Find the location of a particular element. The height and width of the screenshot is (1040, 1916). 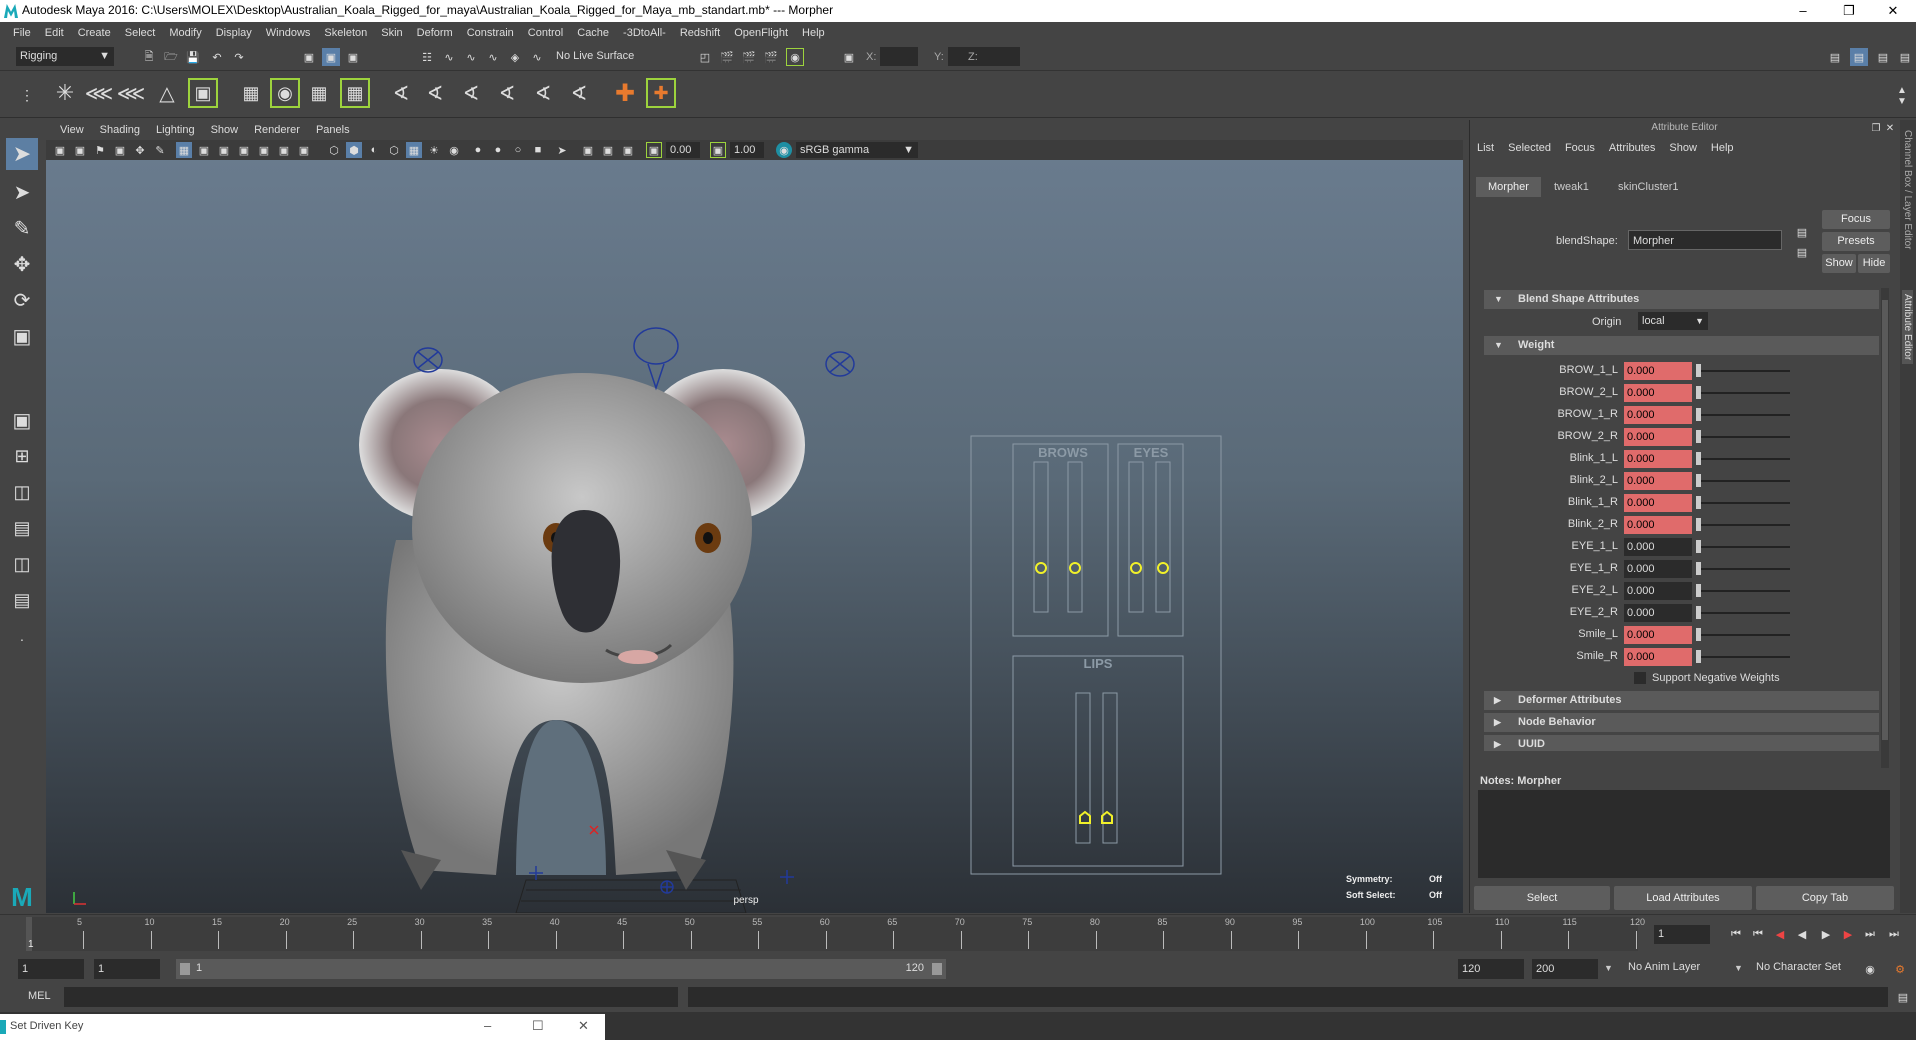

transform-mode-icon: ▣ is located at coordinates (849, 57).